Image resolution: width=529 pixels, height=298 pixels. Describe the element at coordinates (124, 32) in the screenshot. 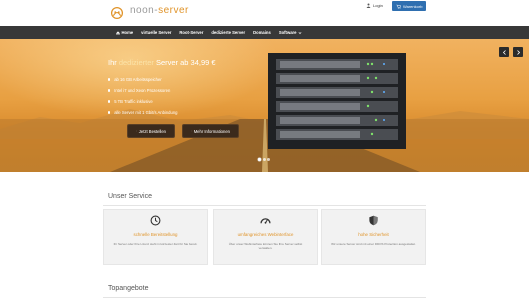

I see `nav-item-home: Home` at that location.